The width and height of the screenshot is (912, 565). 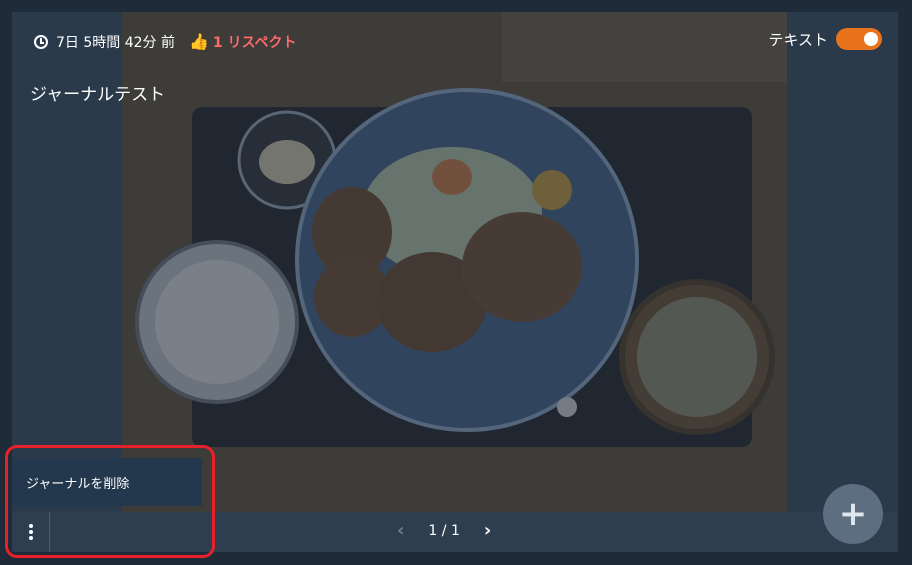 I want to click on journal-meta: 7日 5時間 42分 前 👍 1 リスペクト, so click(x=165, y=42).